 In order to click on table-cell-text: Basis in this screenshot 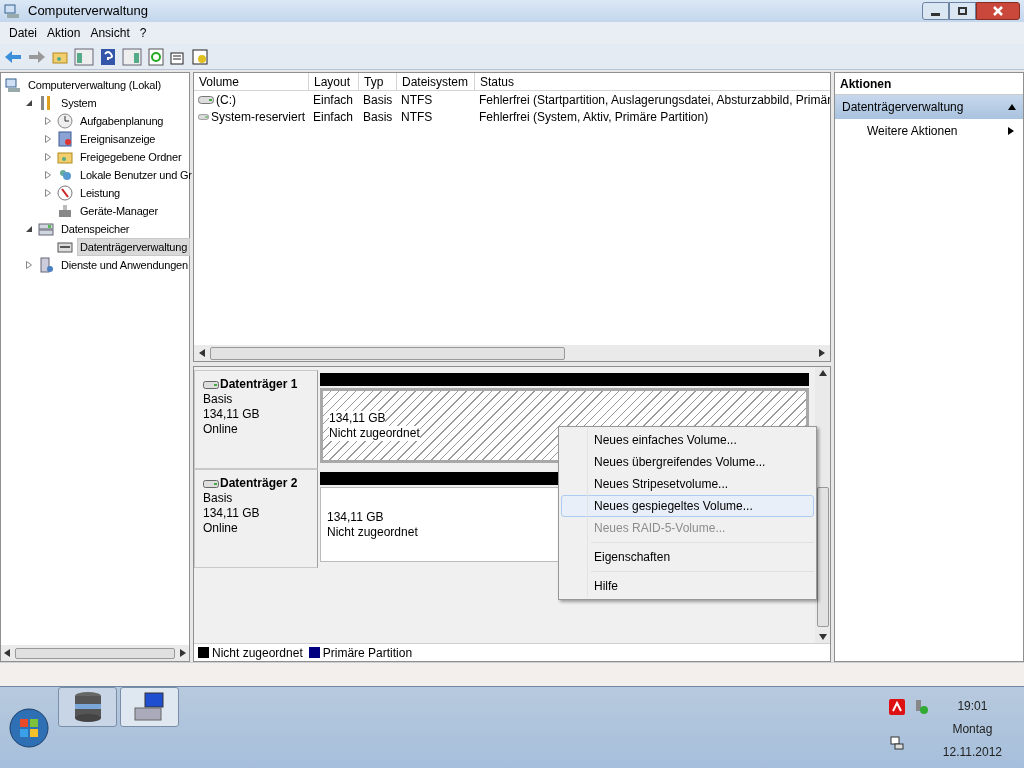, I will do `click(378, 117)`.